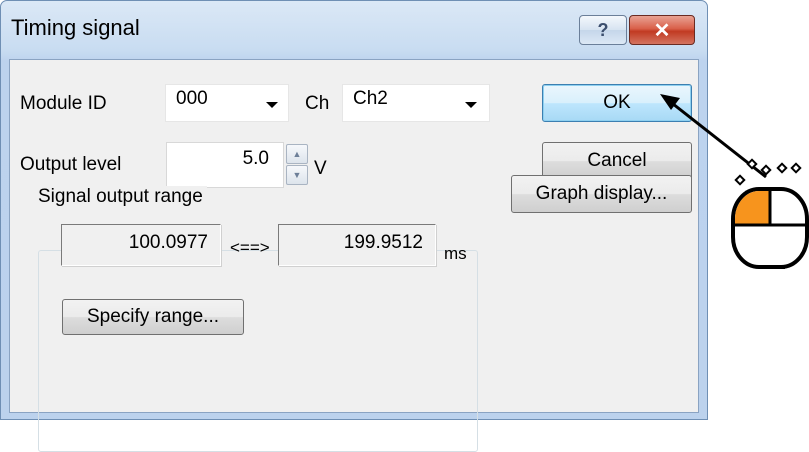 Image resolution: width=809 pixels, height=452 pixels. I want to click on range-end-value: 199.9512, so click(383, 242).